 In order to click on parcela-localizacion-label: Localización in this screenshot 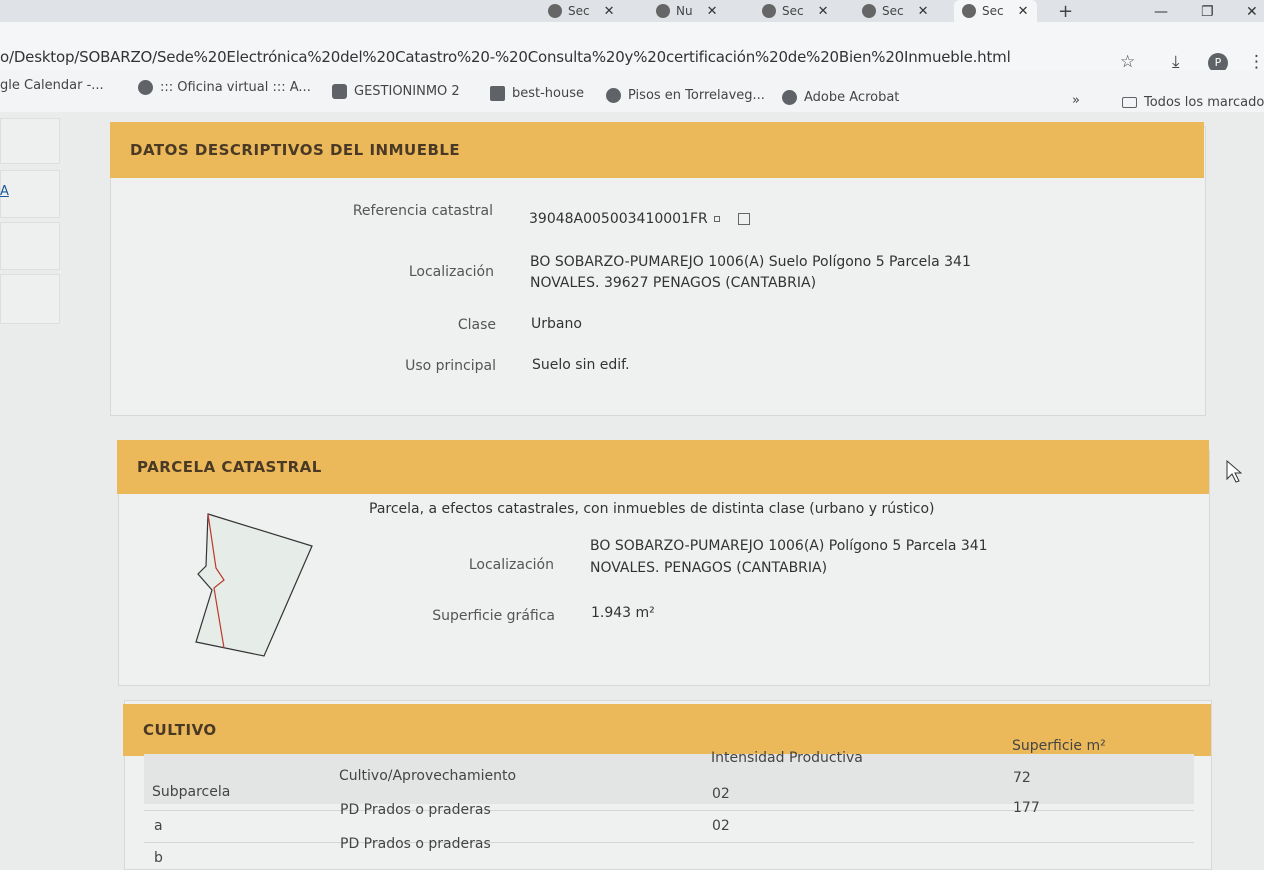, I will do `click(511, 565)`.